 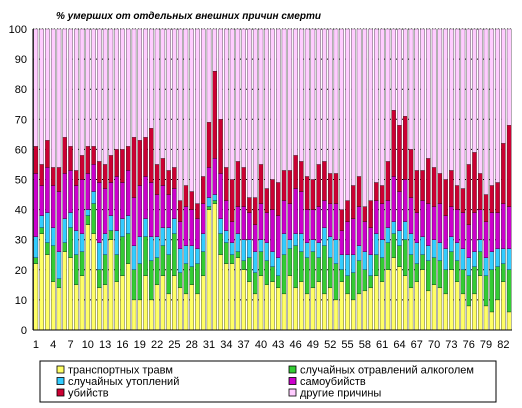 I want to click on y-tick-label: 90, so click(x=21, y=60).